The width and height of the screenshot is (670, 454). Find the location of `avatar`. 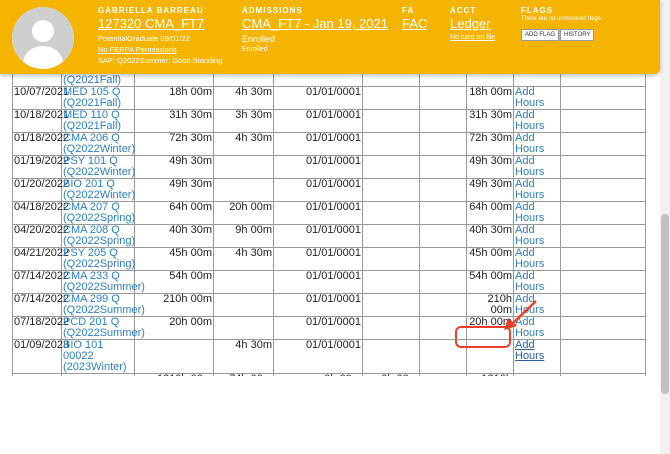

avatar is located at coordinates (43, 38).